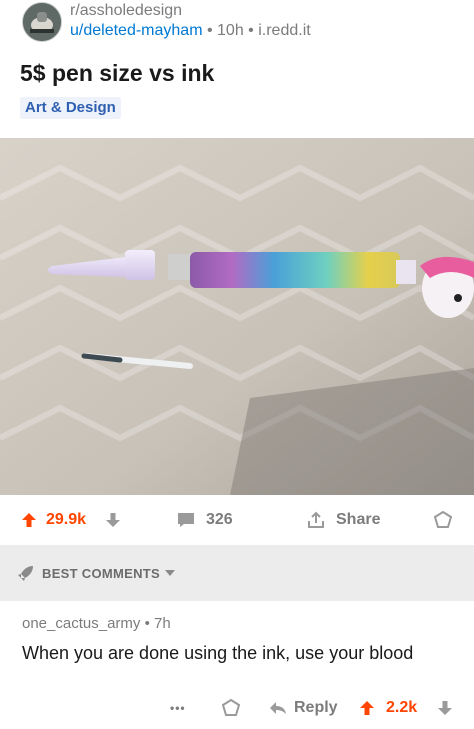 This screenshot has width=474, height=729. I want to click on reply-button: Reply, so click(303, 708).